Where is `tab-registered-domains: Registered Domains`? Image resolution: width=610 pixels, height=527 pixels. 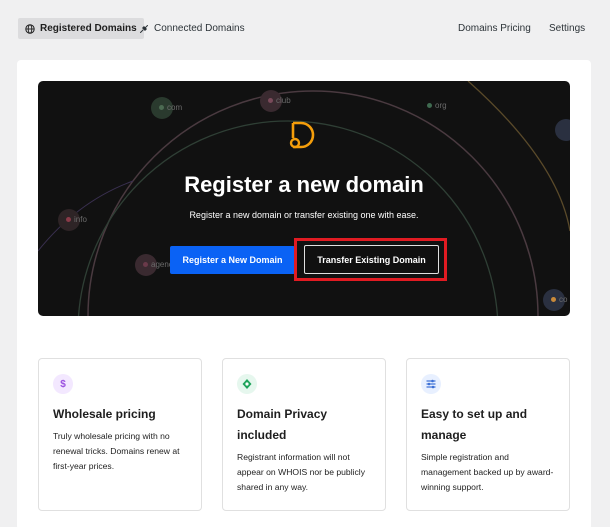 tab-registered-domains: Registered Domains is located at coordinates (81, 28).